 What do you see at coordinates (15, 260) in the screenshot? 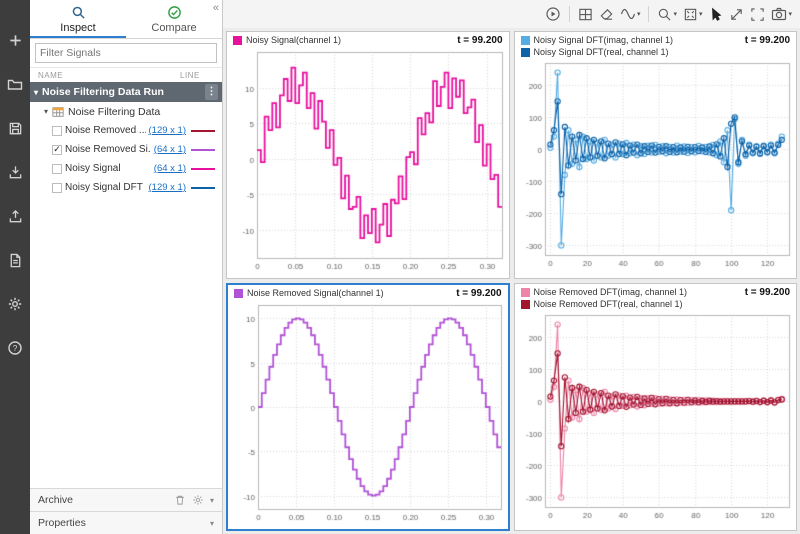
I see `report-button` at bounding box center [15, 260].